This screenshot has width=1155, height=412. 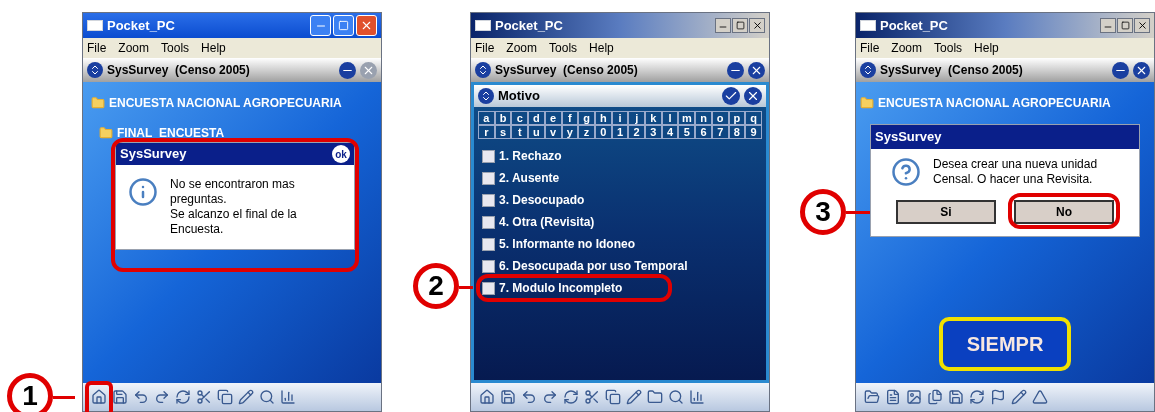 What do you see at coordinates (653, 118) in the screenshot?
I see `keyboard-key: k` at bounding box center [653, 118].